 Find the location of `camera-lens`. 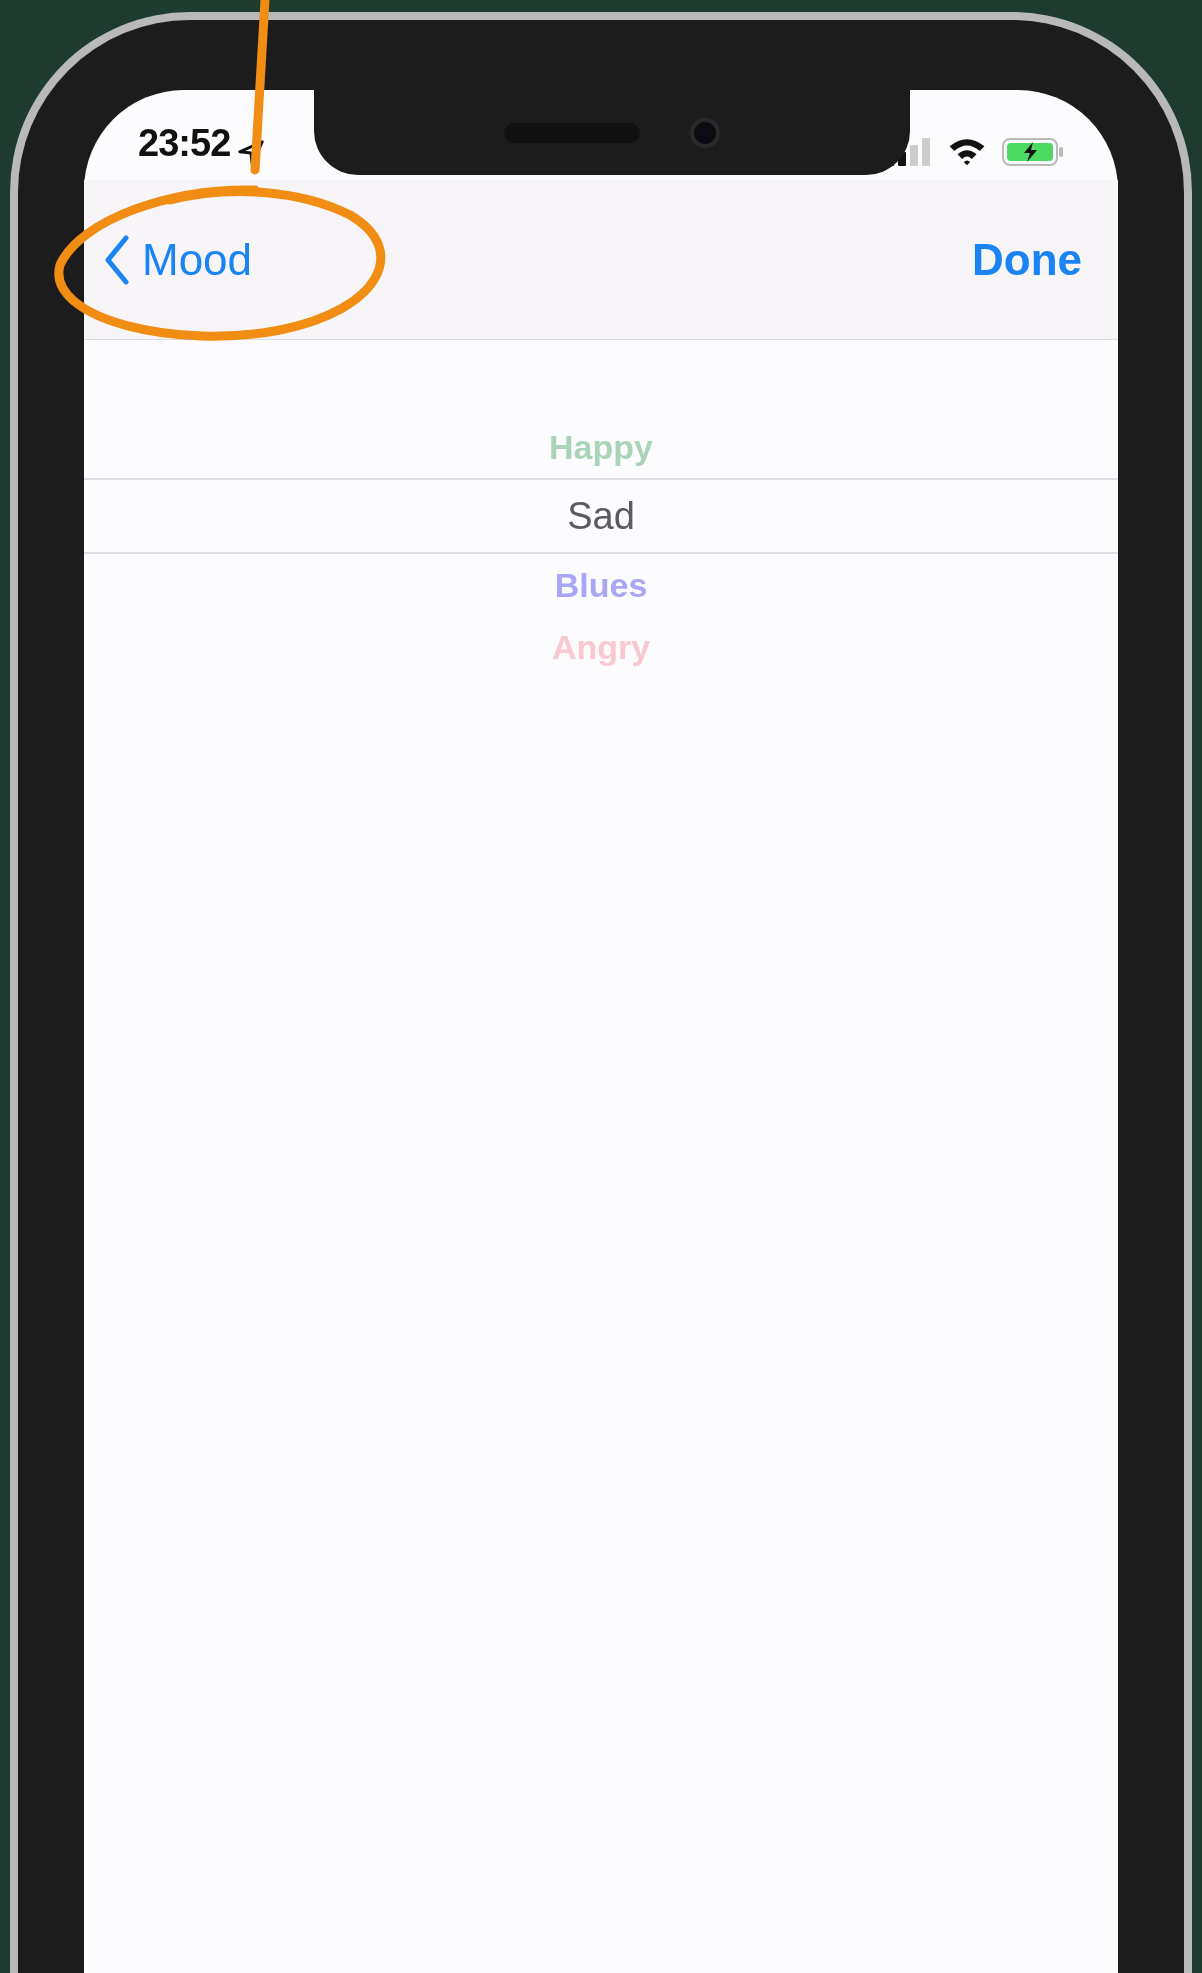

camera-lens is located at coordinates (705, 132).